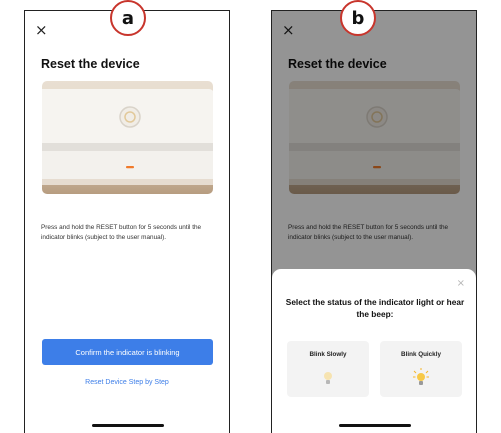 This screenshot has width=501, height=433. Describe the element at coordinates (461, 284) in the screenshot. I see `sheet-close-icon: ×` at that location.